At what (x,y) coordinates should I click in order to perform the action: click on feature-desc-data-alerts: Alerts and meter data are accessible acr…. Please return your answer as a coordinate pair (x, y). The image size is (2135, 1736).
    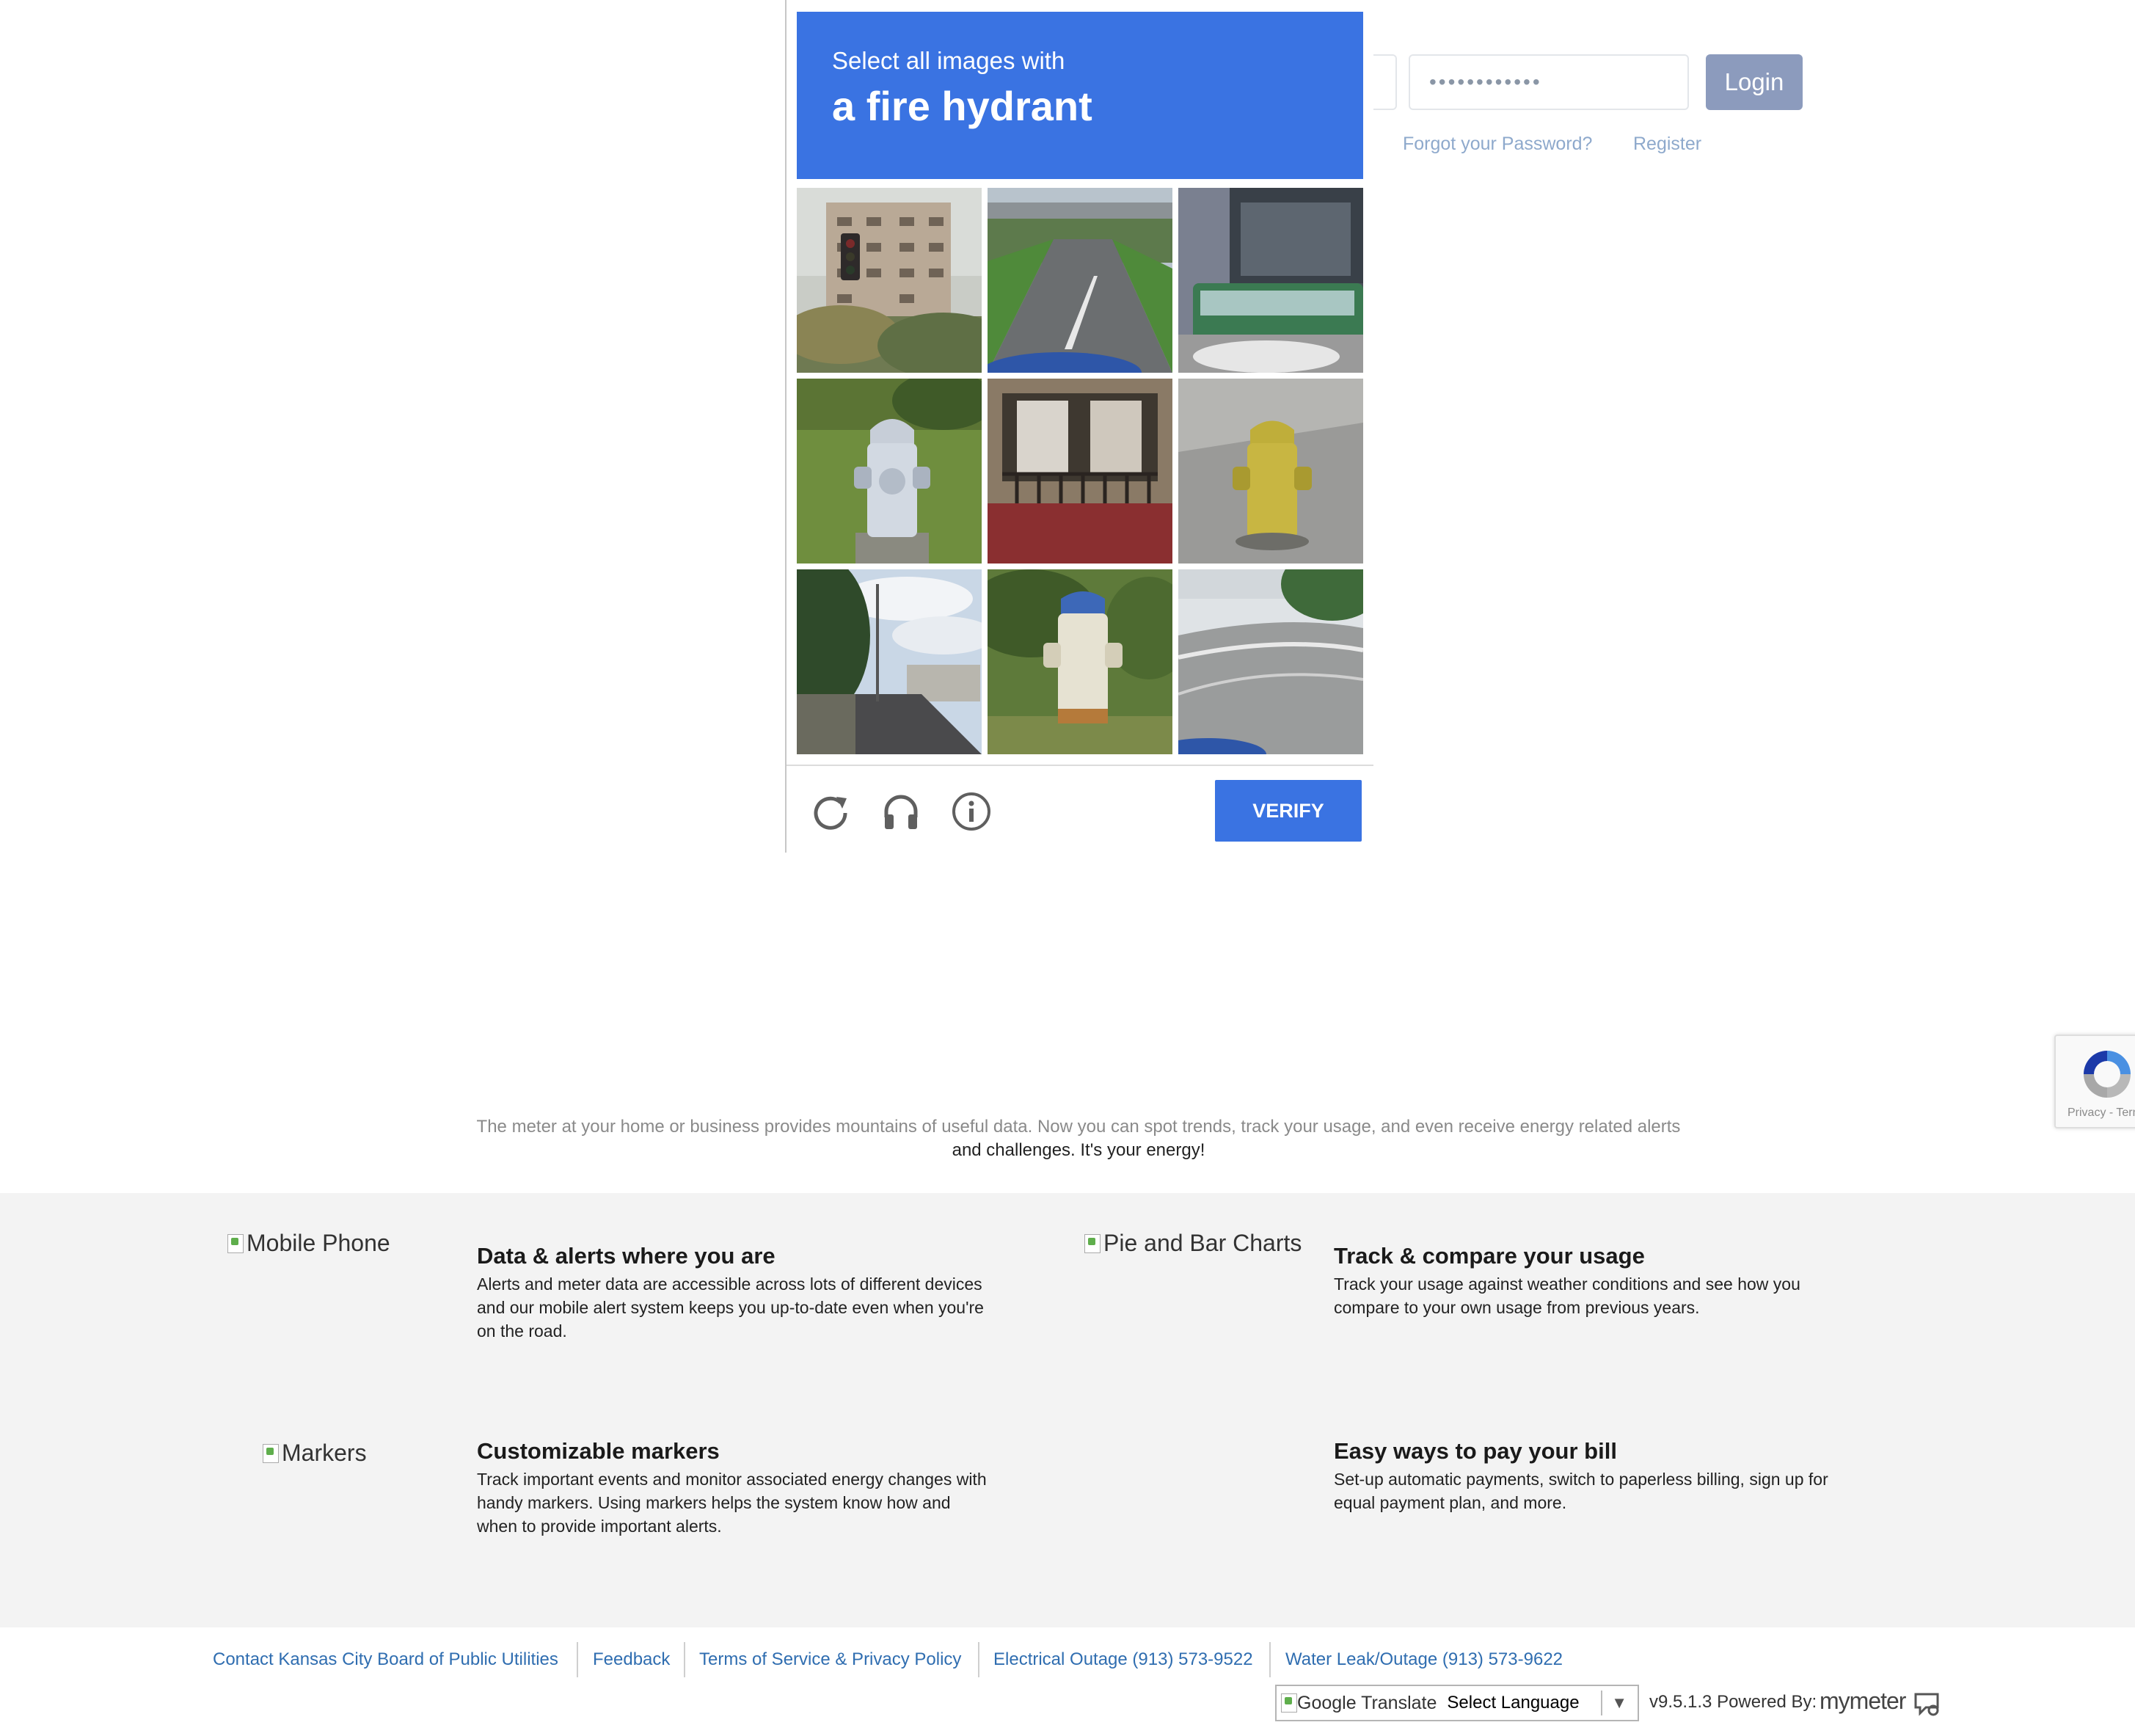
    Looking at the image, I should click on (730, 1307).